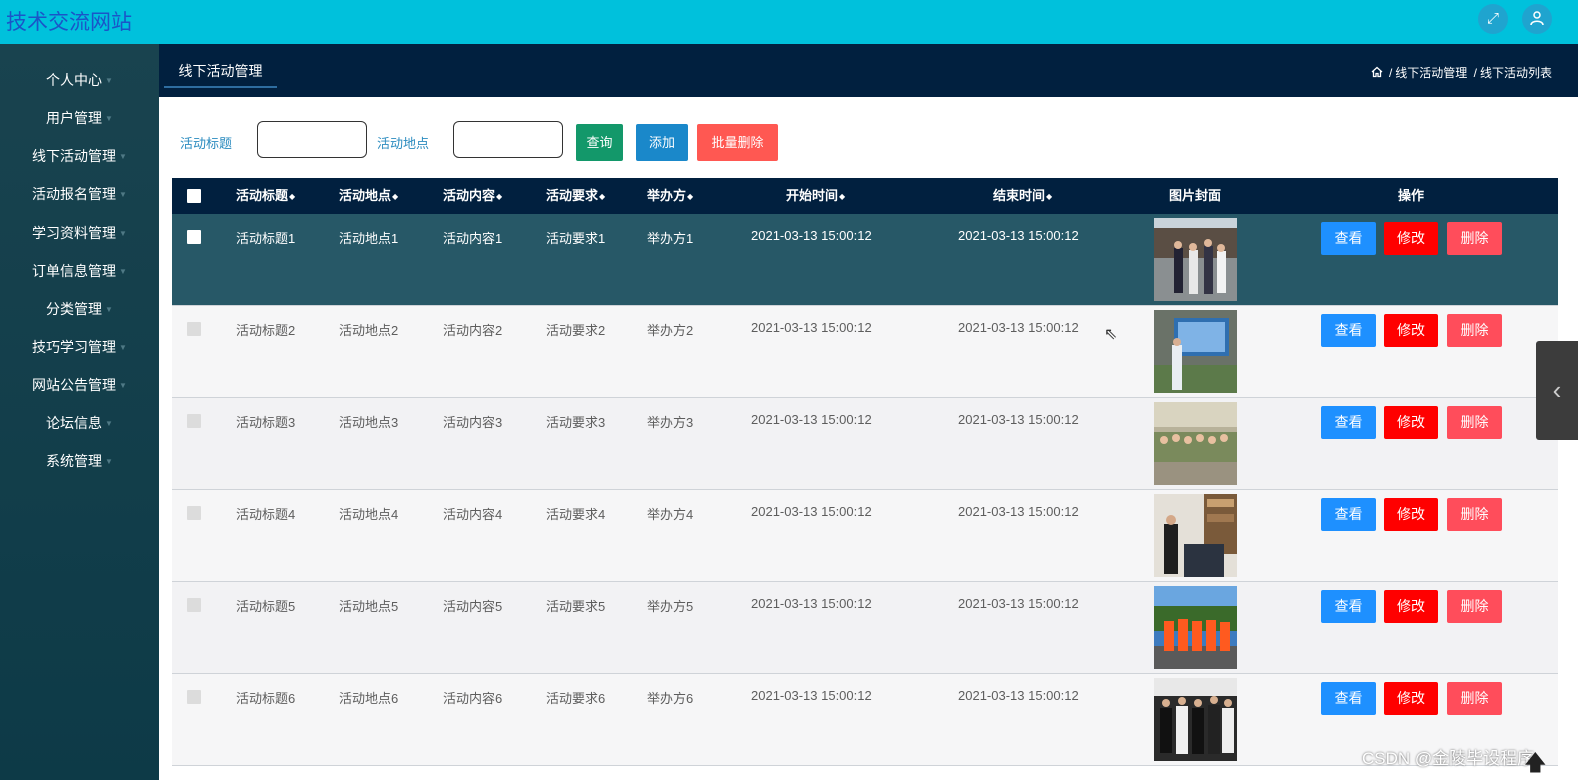 The image size is (1578, 780). I want to click on sidebar-item-label: 订单信息管理, so click(74, 271).